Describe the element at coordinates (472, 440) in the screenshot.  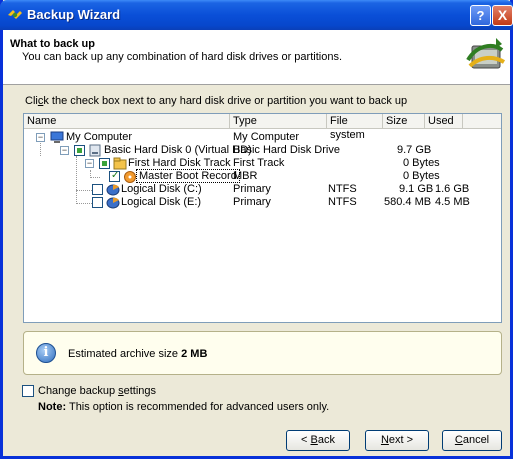
I see `cancel-button: Cancel` at that location.